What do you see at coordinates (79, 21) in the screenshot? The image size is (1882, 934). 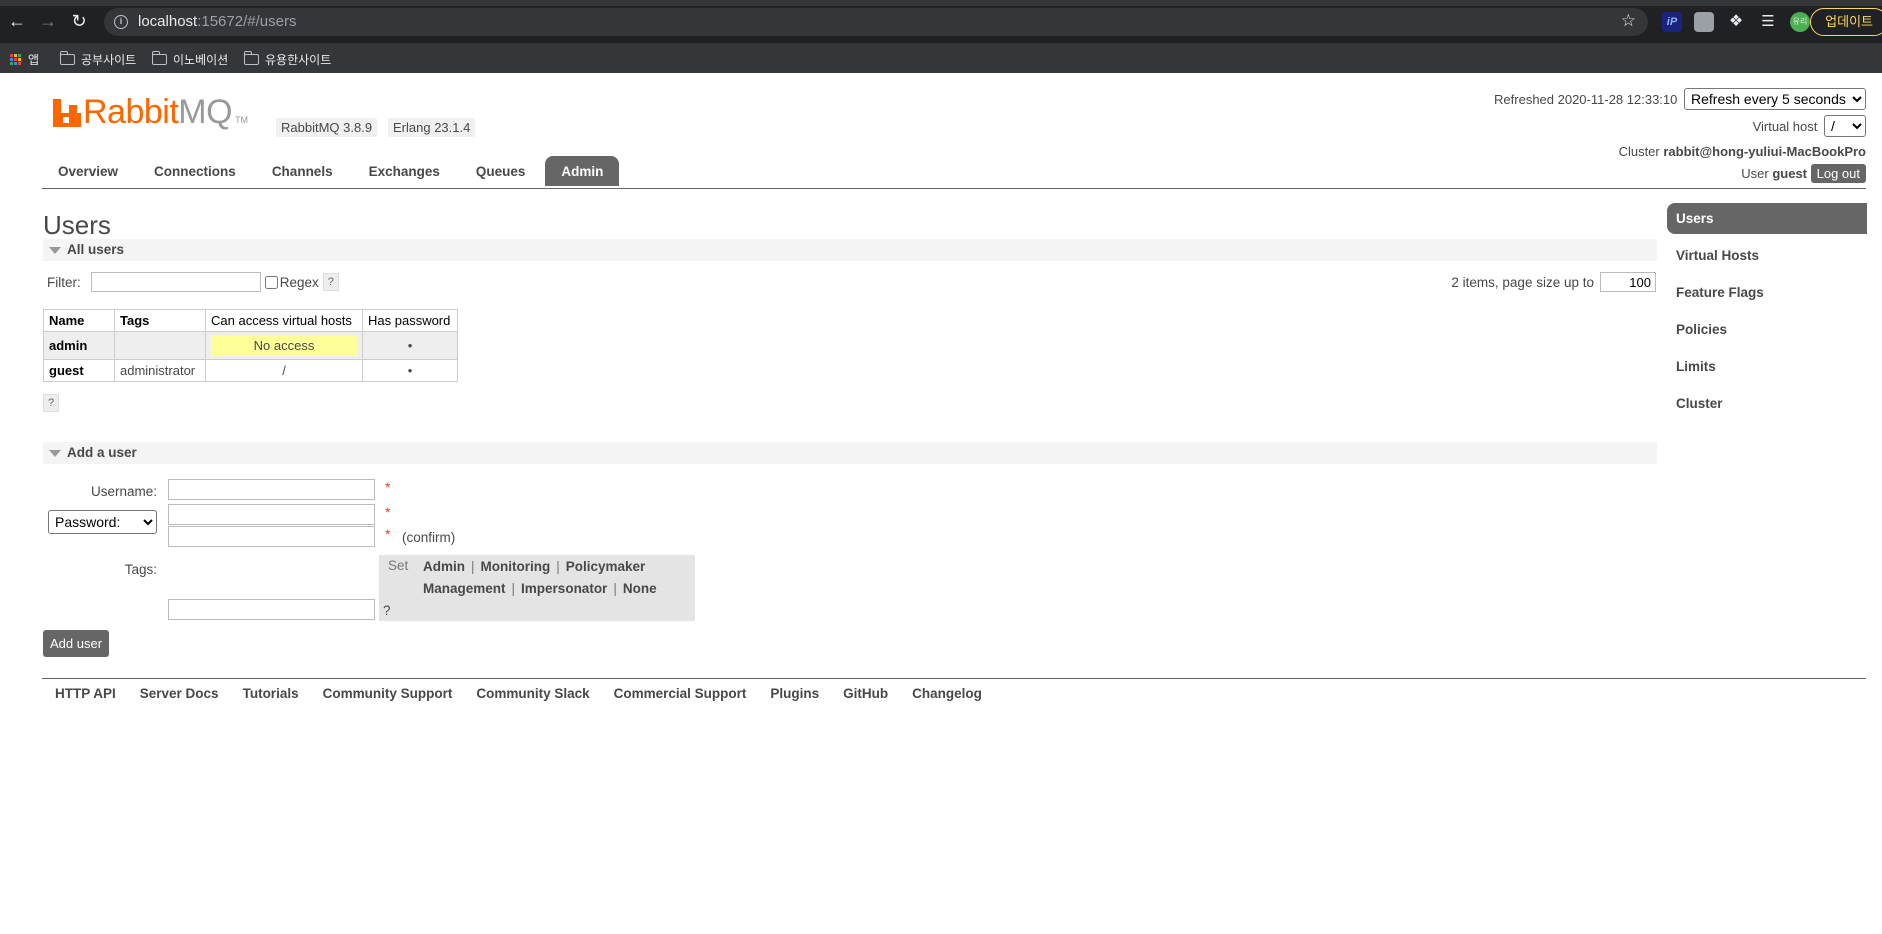 I see `reload-icon: ↻` at bounding box center [79, 21].